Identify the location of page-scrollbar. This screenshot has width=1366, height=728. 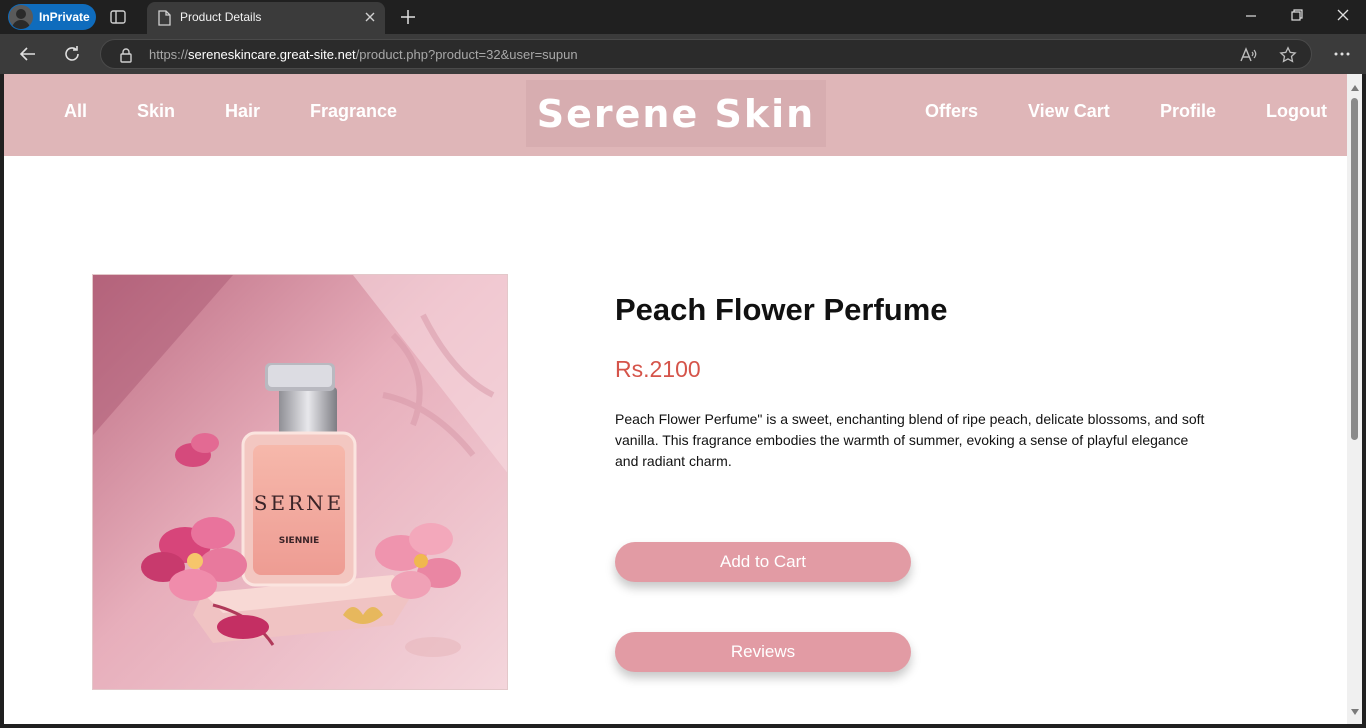
(1354, 399).